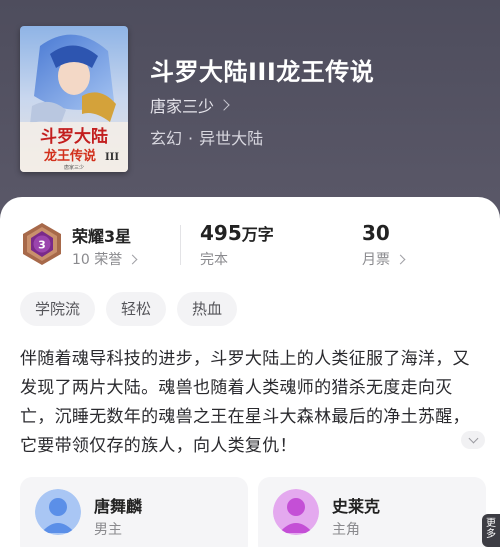 This screenshot has width=500, height=547. What do you see at coordinates (182, 106) in the screenshot?
I see `author-name: 唐家三少` at bounding box center [182, 106].